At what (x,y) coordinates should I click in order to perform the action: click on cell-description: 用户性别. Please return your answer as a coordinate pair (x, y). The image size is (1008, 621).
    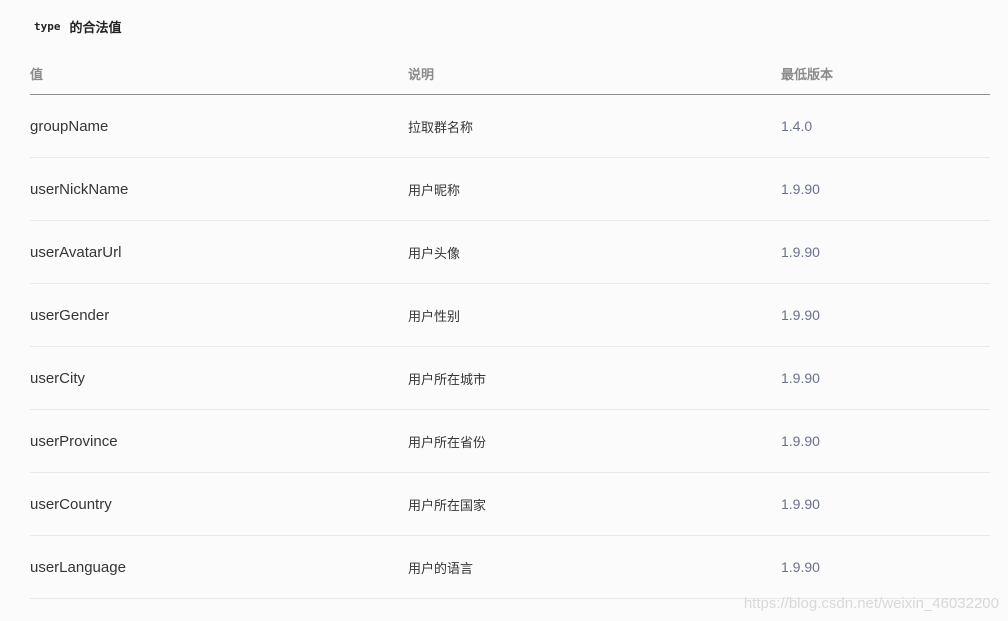
    Looking at the image, I should click on (434, 317).